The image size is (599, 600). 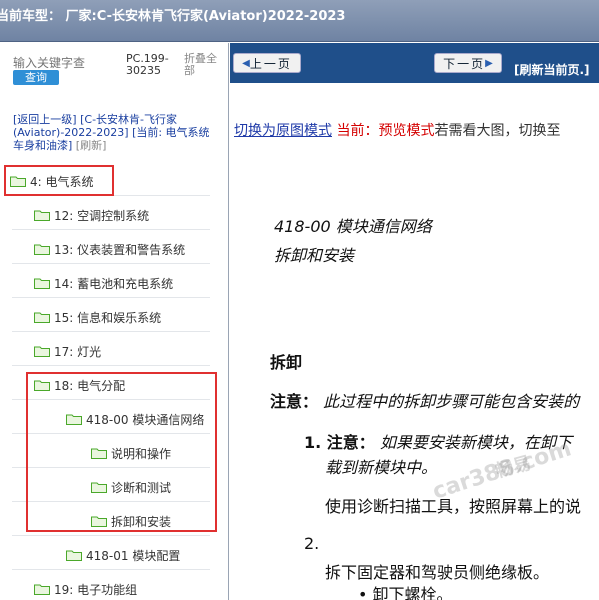 What do you see at coordinates (270, 63) in the screenshot?
I see `prev-page-label: 上一页` at bounding box center [270, 63].